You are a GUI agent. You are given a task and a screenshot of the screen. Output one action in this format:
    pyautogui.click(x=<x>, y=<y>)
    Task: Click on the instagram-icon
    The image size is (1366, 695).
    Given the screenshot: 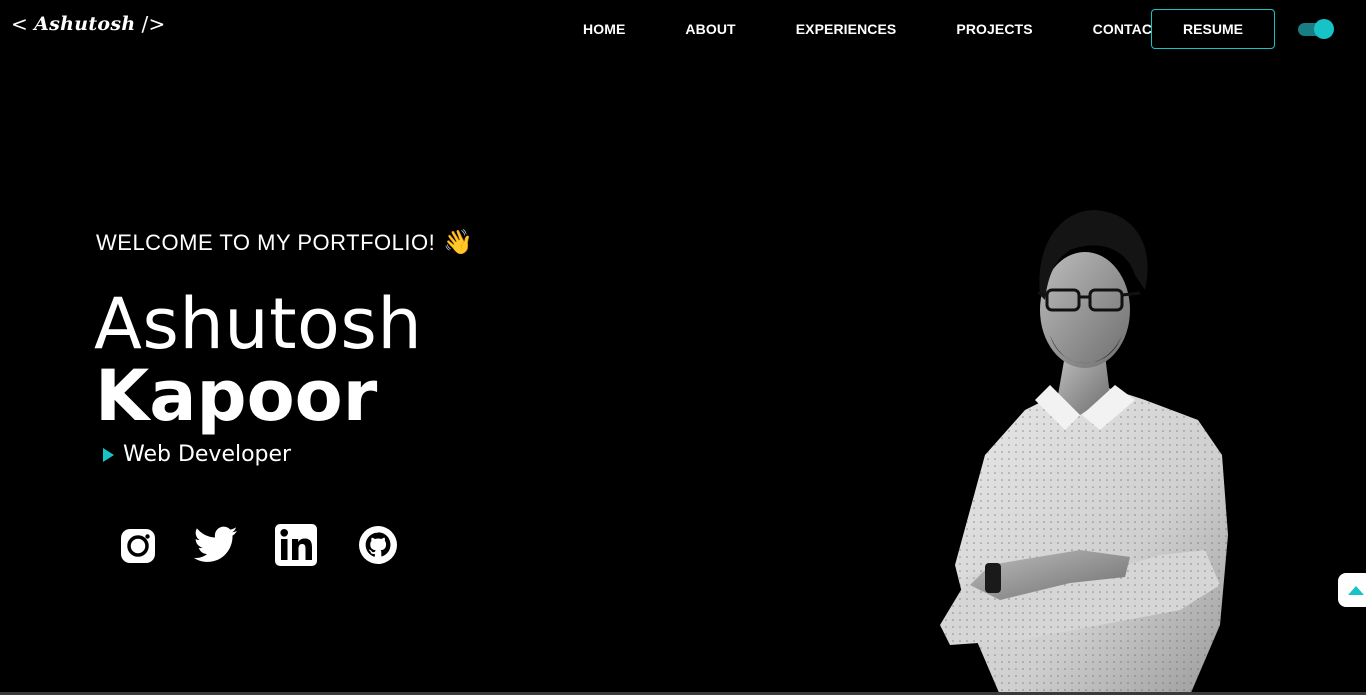 What is the action you would take?
    pyautogui.click(x=138, y=546)
    